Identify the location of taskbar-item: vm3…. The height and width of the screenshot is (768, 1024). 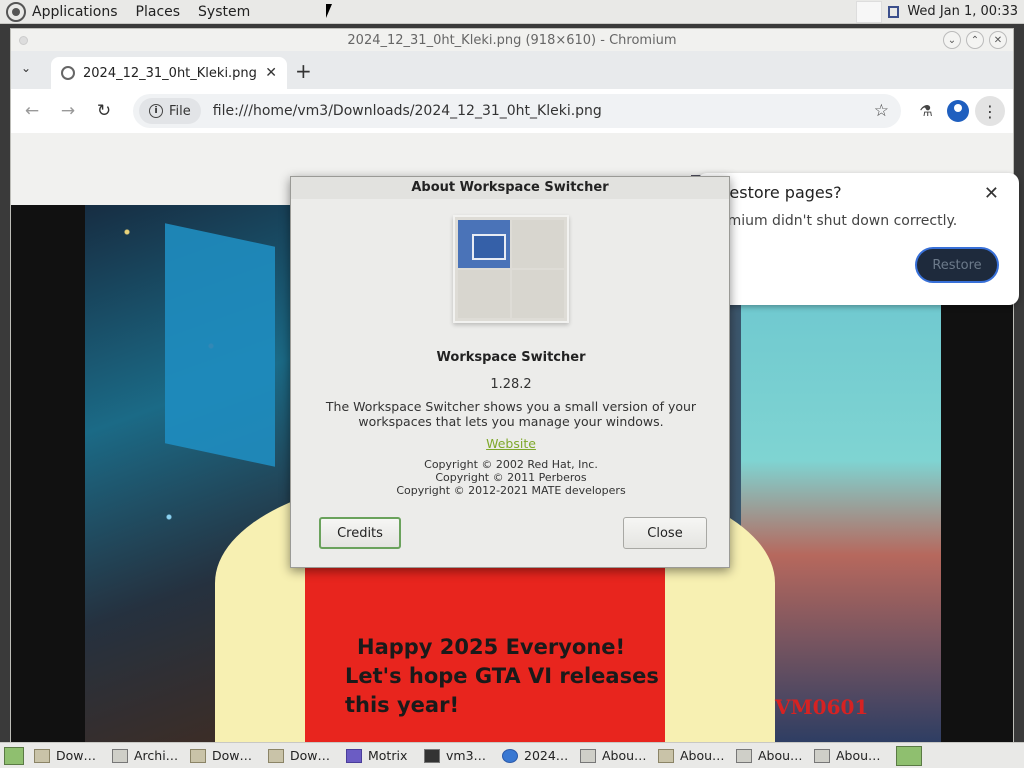
(463, 755).